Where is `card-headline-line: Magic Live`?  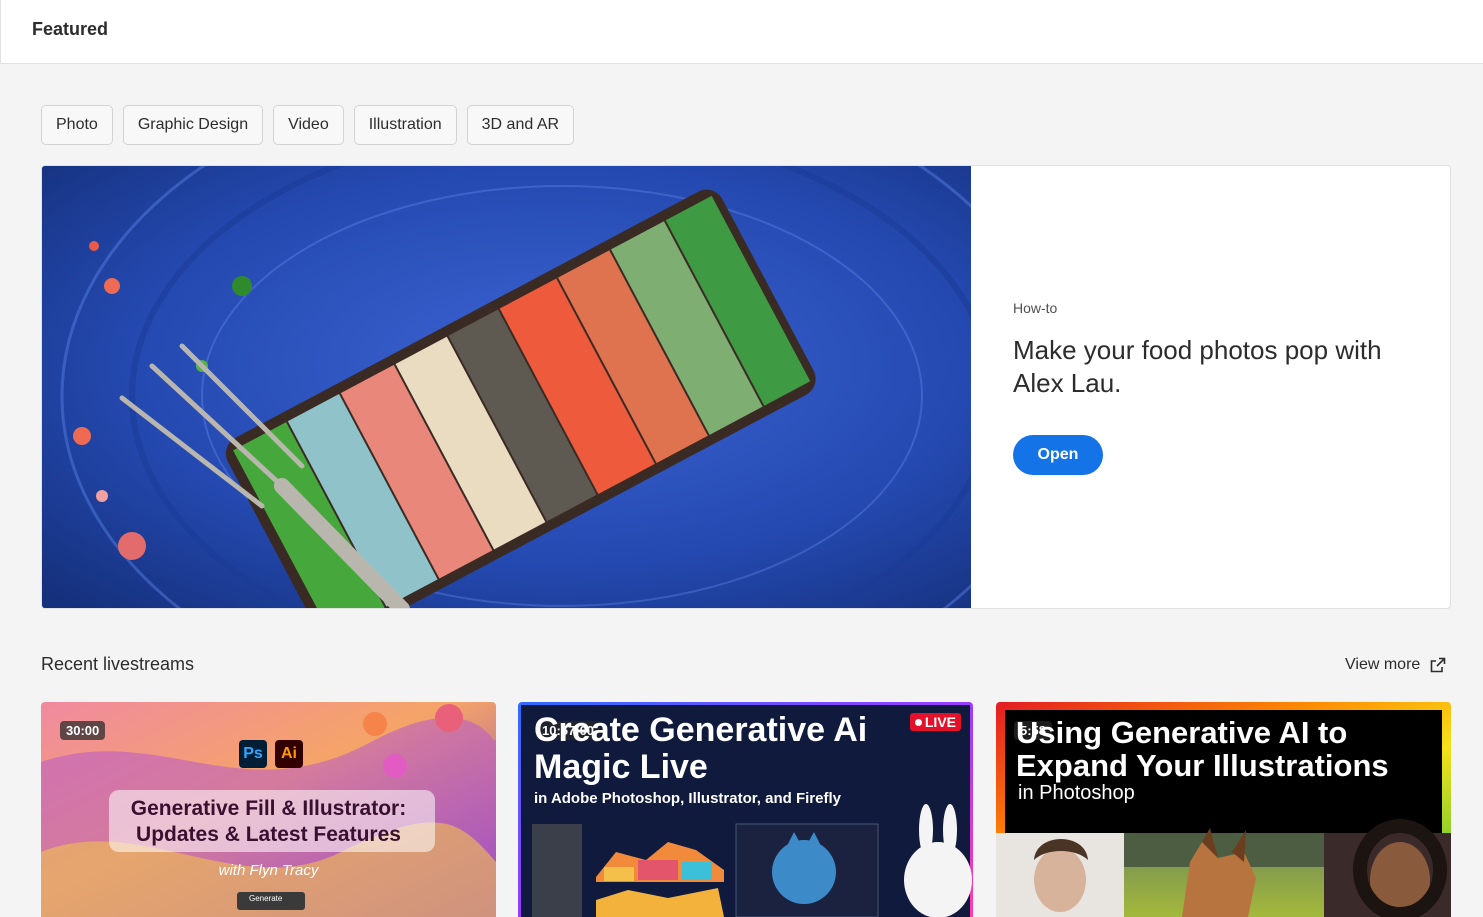
card-headline-line: Magic Live is located at coordinates (621, 767).